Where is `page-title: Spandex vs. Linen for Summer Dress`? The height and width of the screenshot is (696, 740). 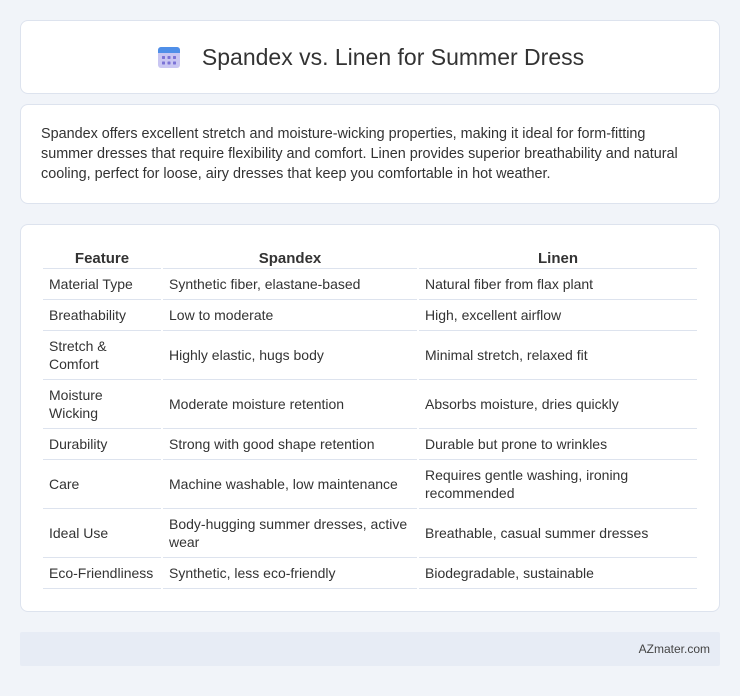 page-title: Spandex vs. Linen for Summer Dress is located at coordinates (393, 56).